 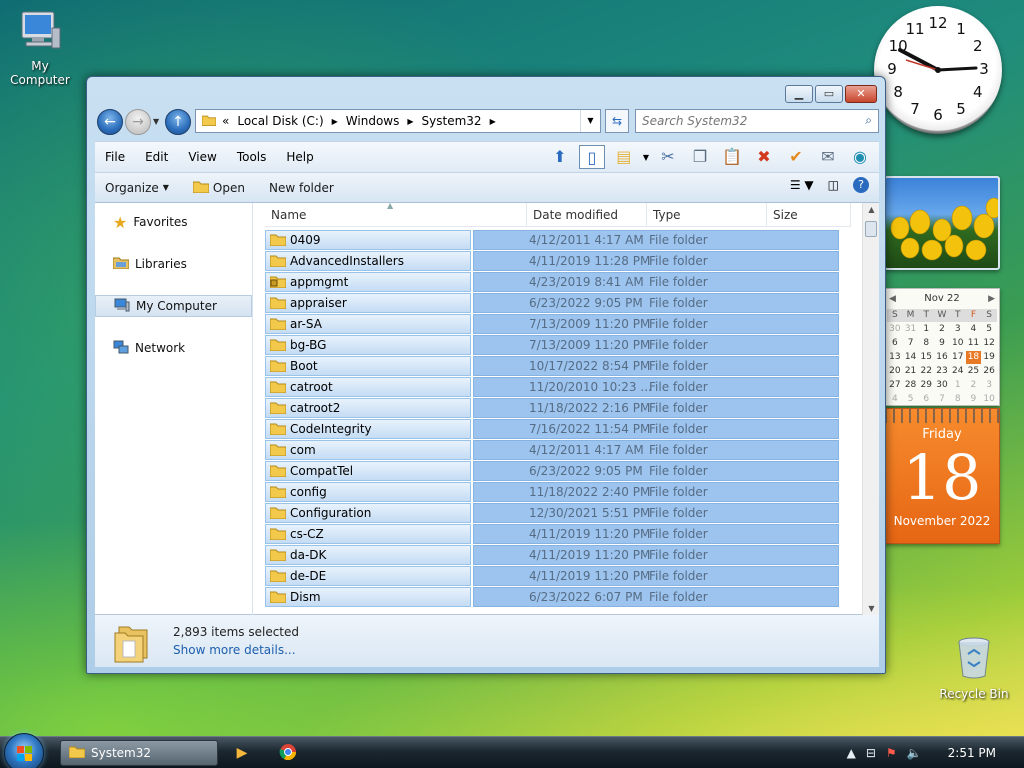 I want to click on calendar-day: 4, so click(x=974, y=329).